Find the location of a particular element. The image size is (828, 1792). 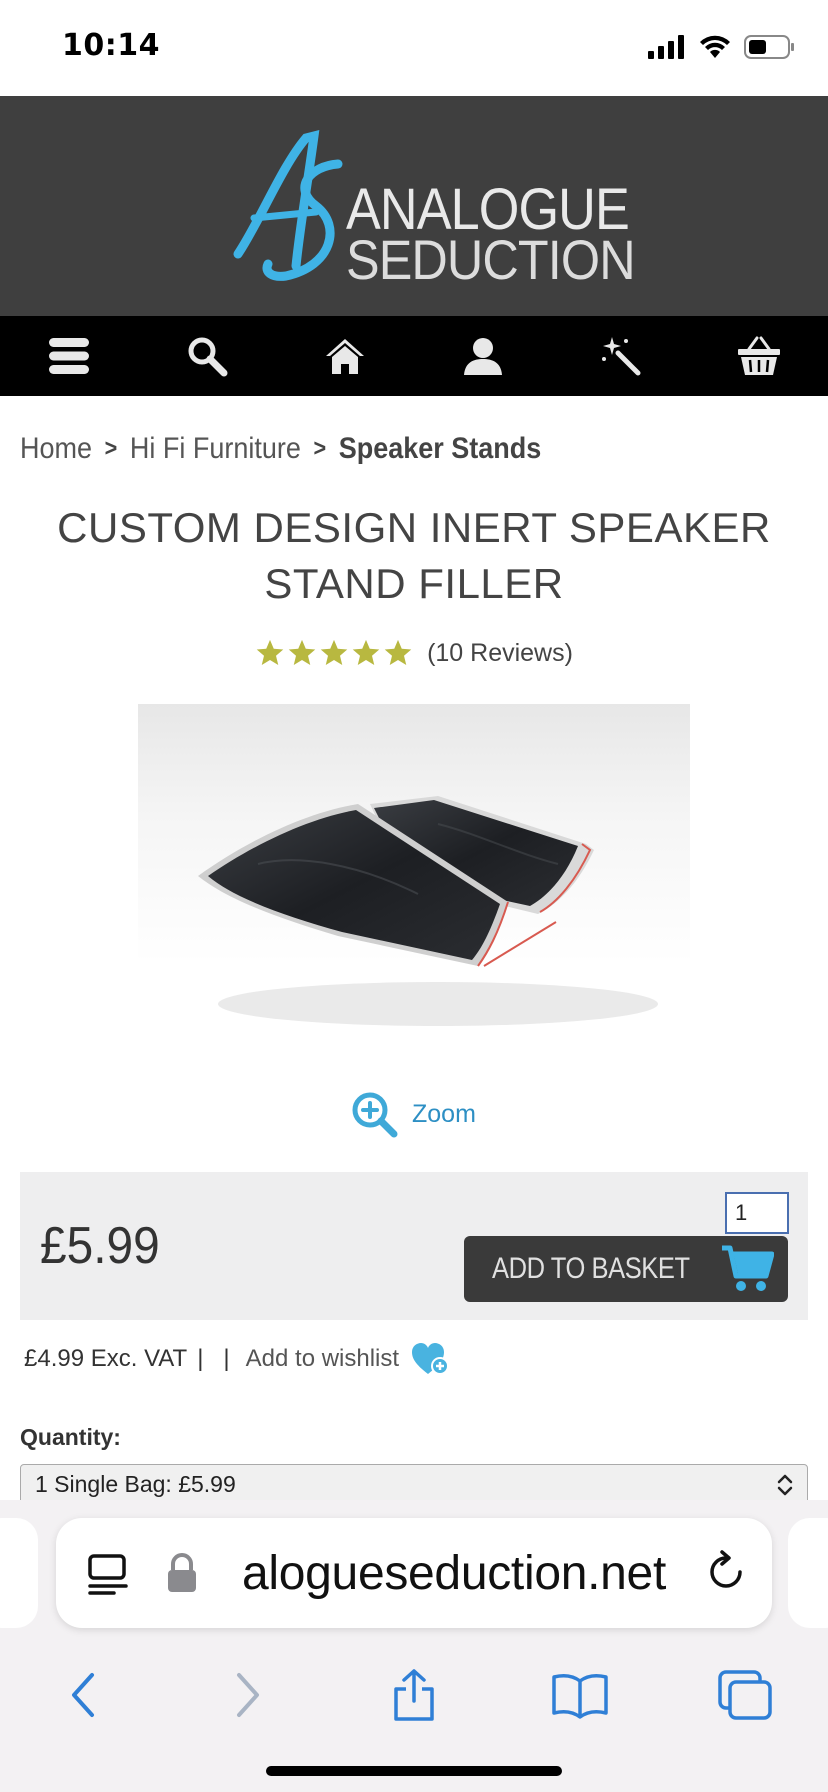

quantity-label: Quantity: is located at coordinates (70, 1437).